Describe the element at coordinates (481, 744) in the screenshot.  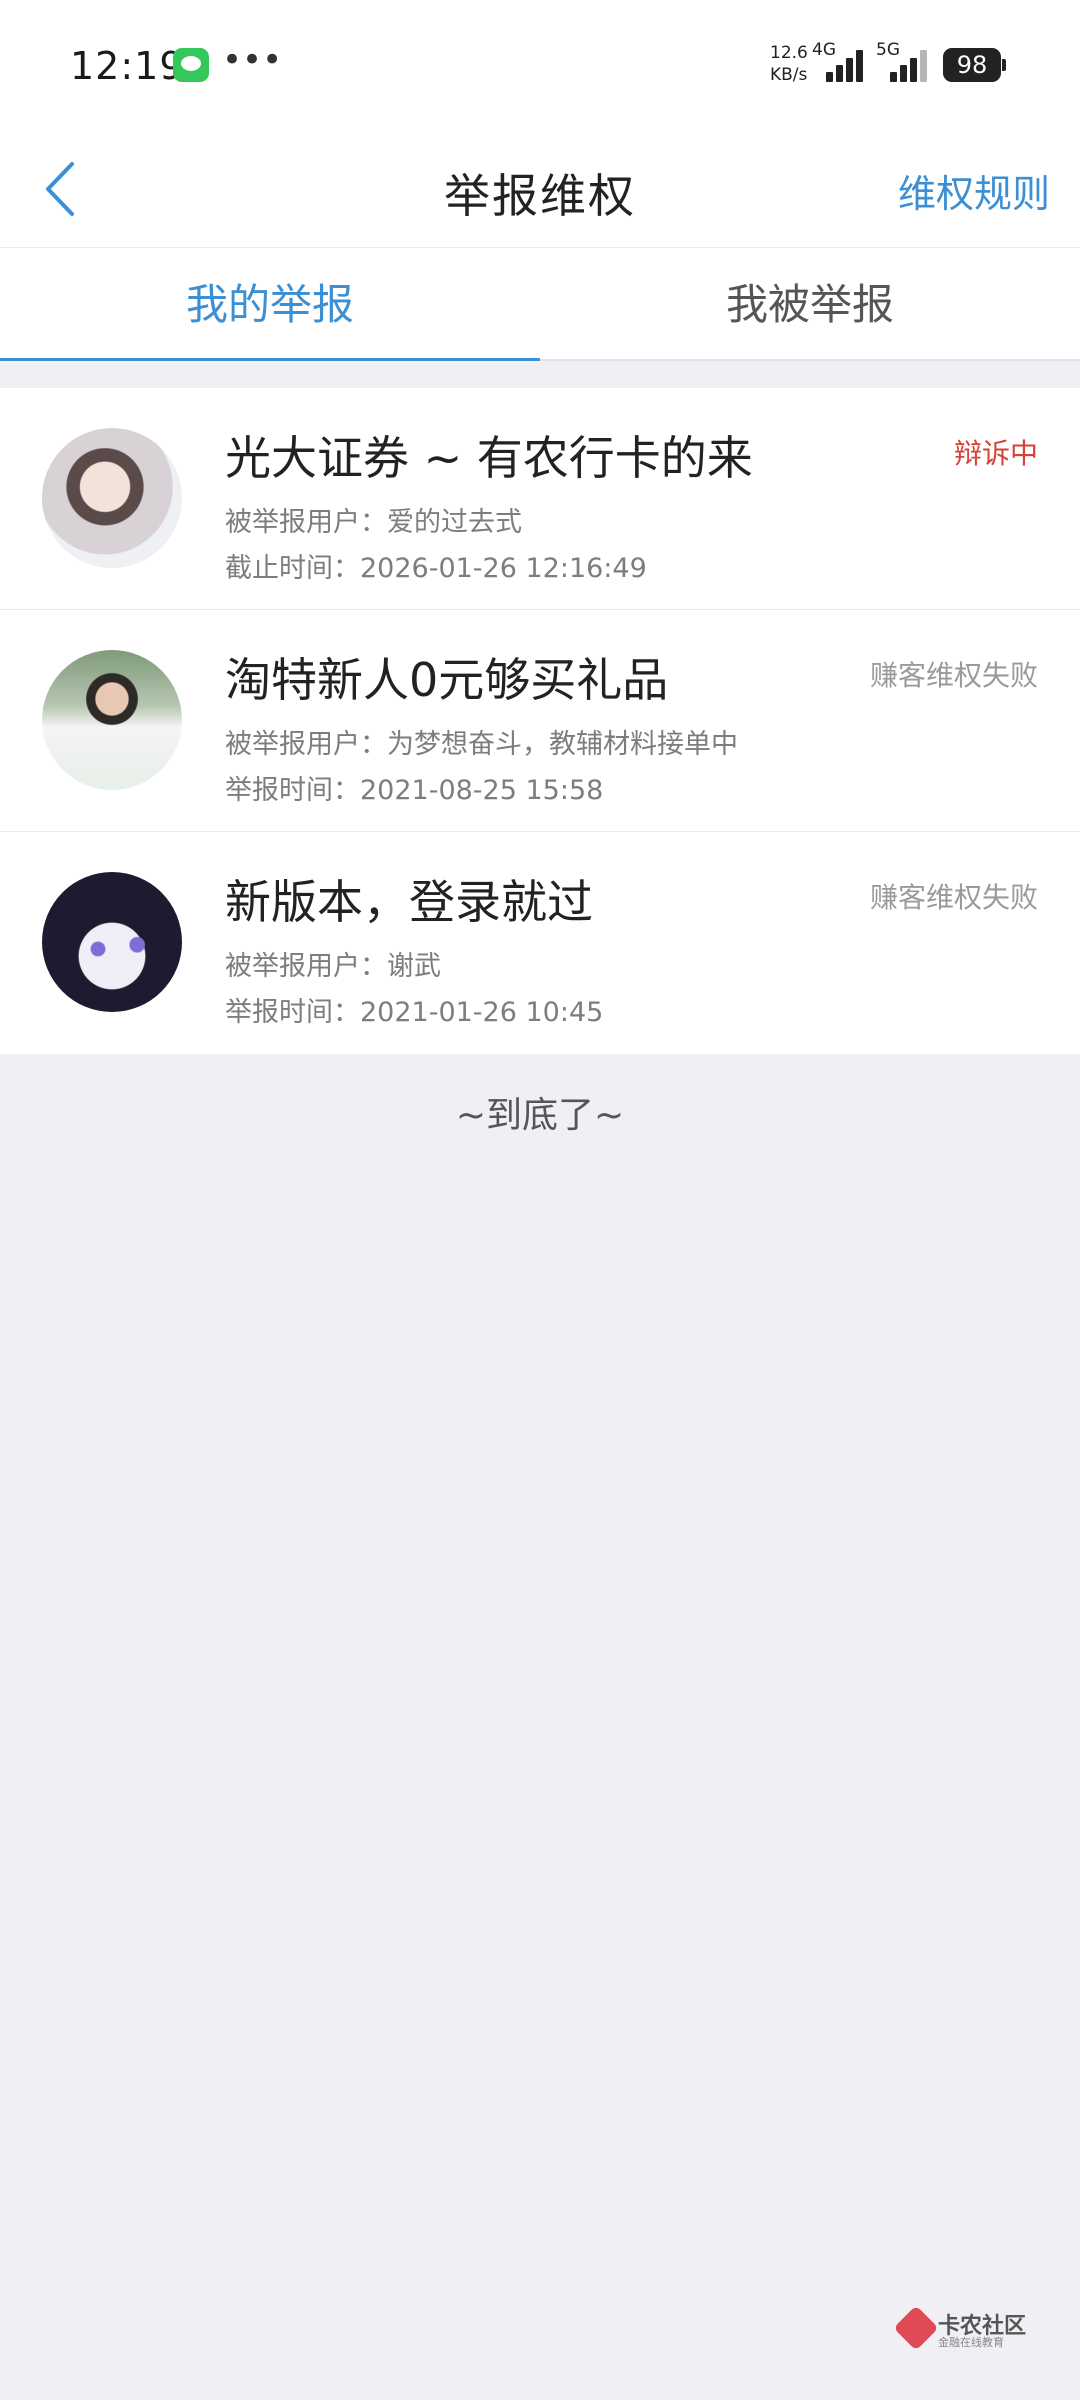
I see `reported-user: 被举报用户：为梦想奋斗，教辅材料接单中` at that location.